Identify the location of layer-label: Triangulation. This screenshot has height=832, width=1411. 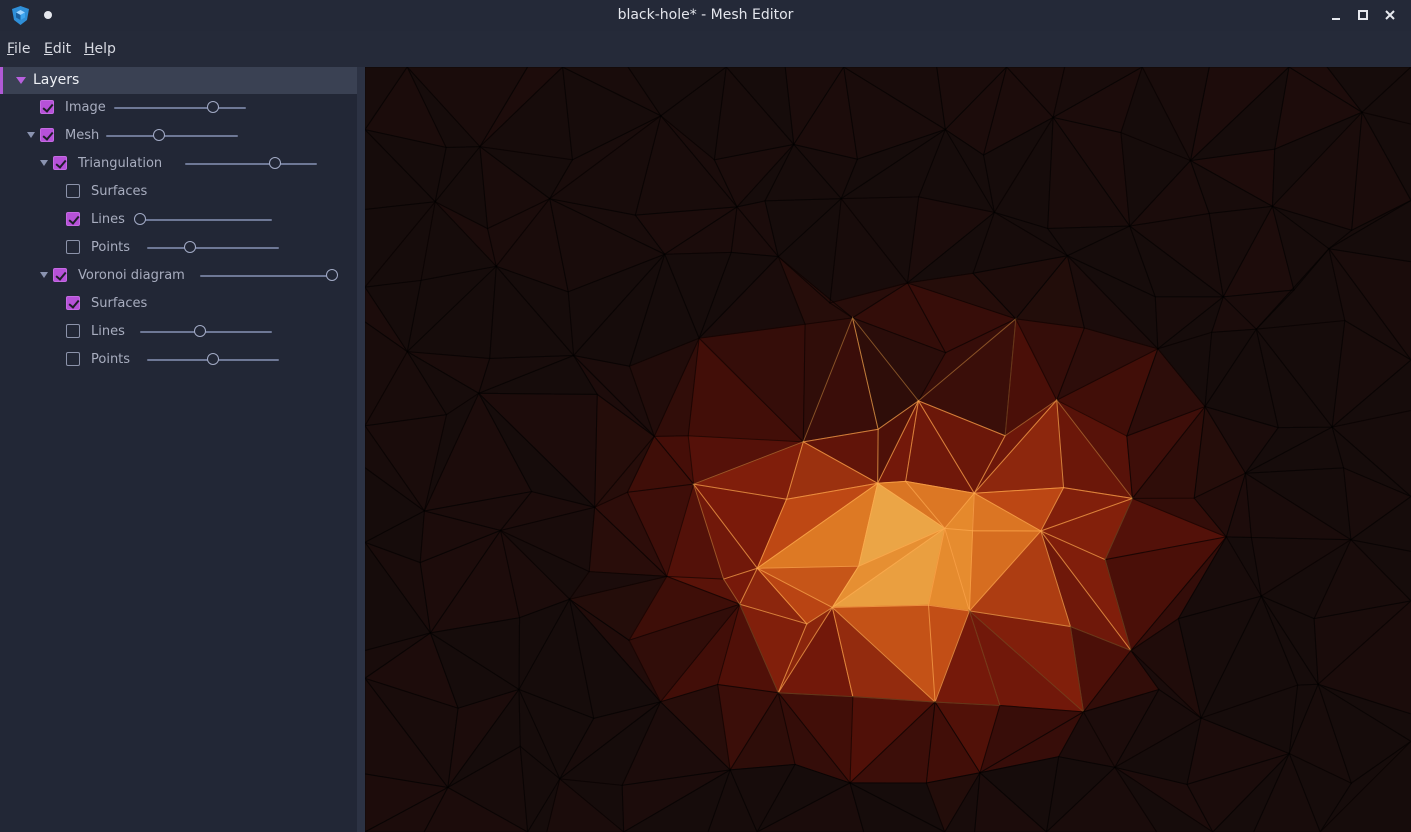
(120, 163).